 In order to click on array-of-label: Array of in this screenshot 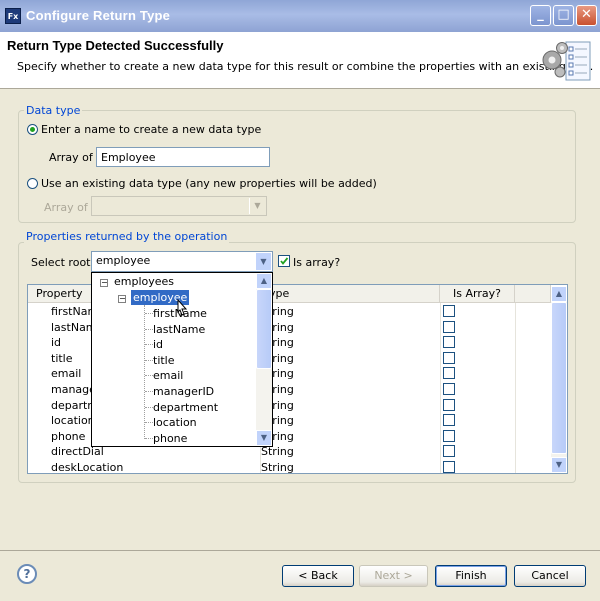, I will do `click(71, 157)`.